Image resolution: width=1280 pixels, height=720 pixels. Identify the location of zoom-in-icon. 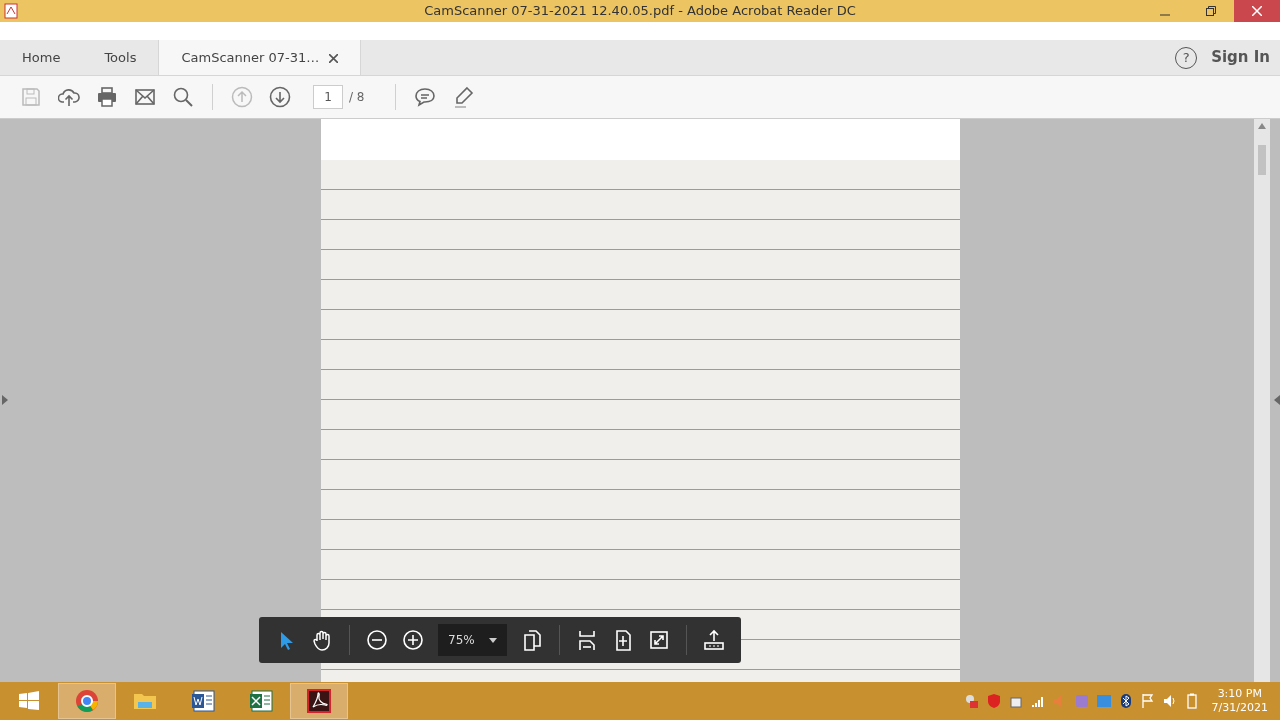
(413, 640).